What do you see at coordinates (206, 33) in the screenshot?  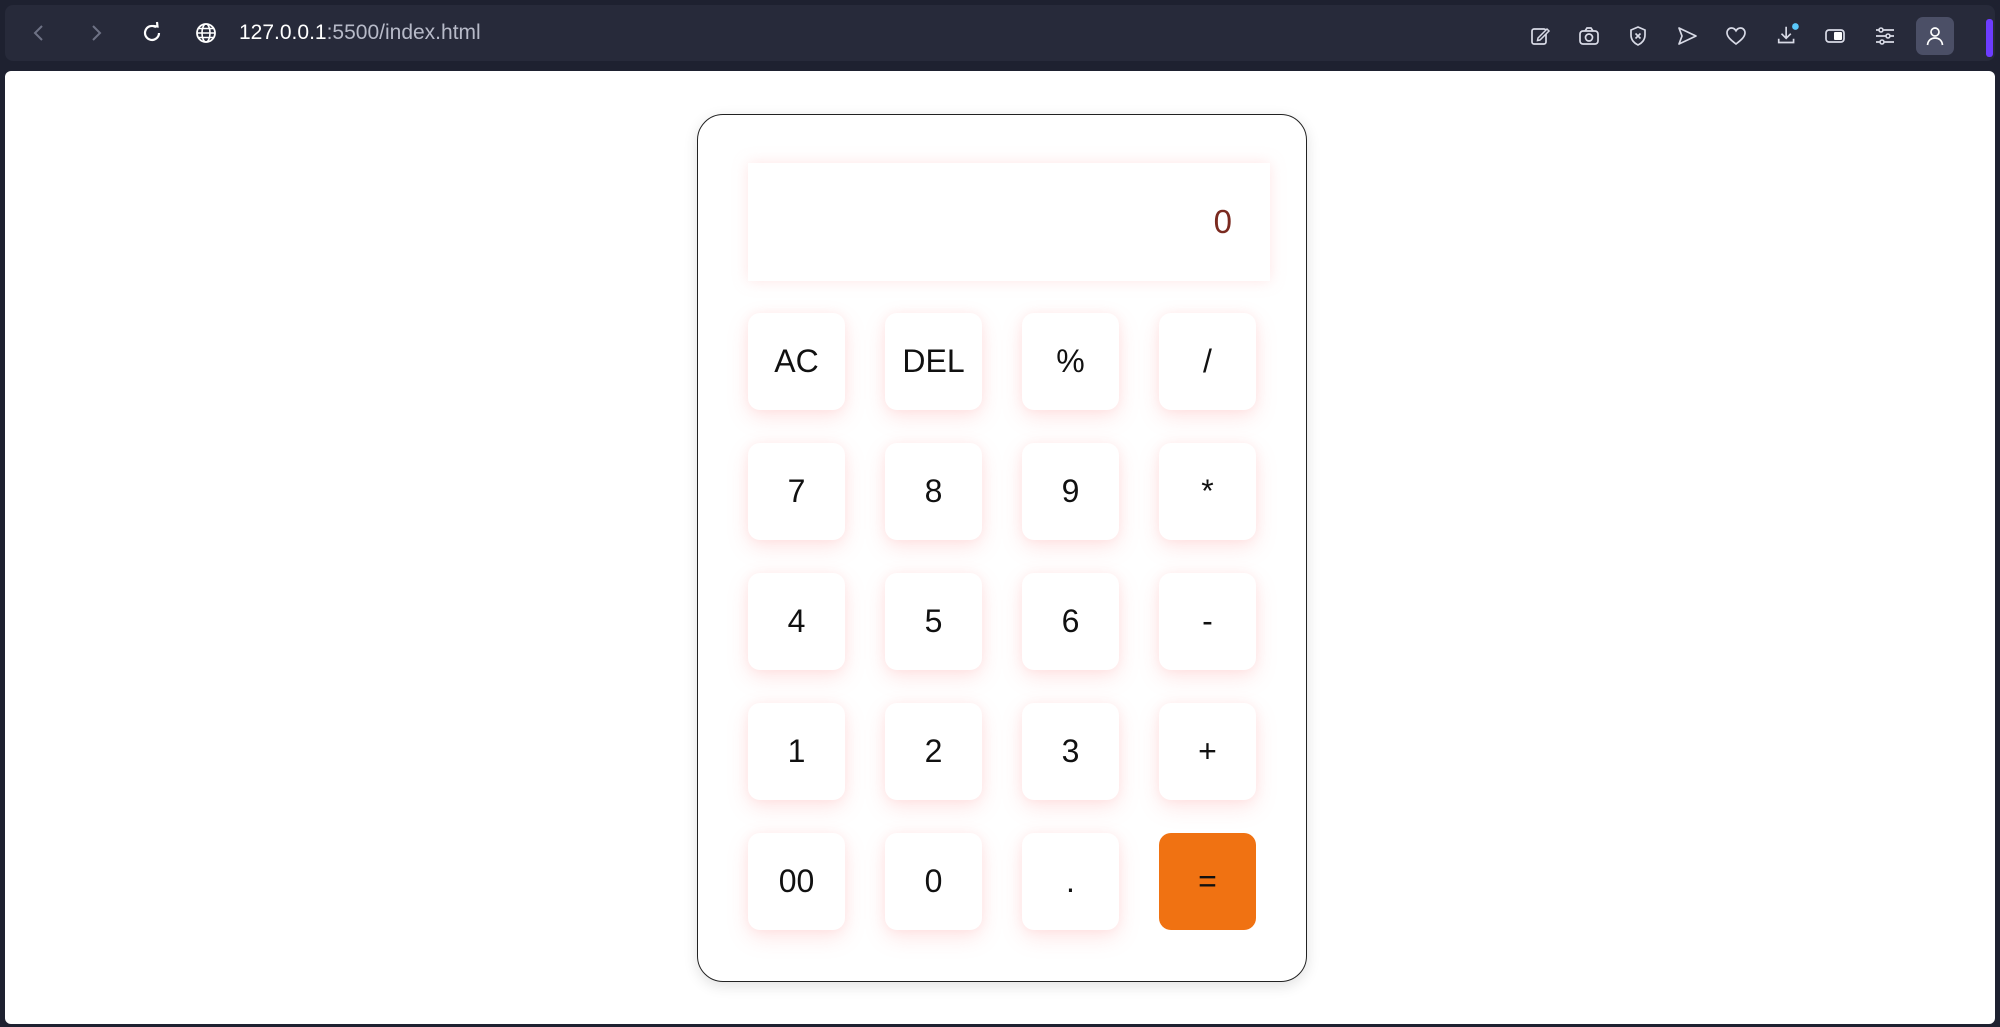 I see `globe-icon` at bounding box center [206, 33].